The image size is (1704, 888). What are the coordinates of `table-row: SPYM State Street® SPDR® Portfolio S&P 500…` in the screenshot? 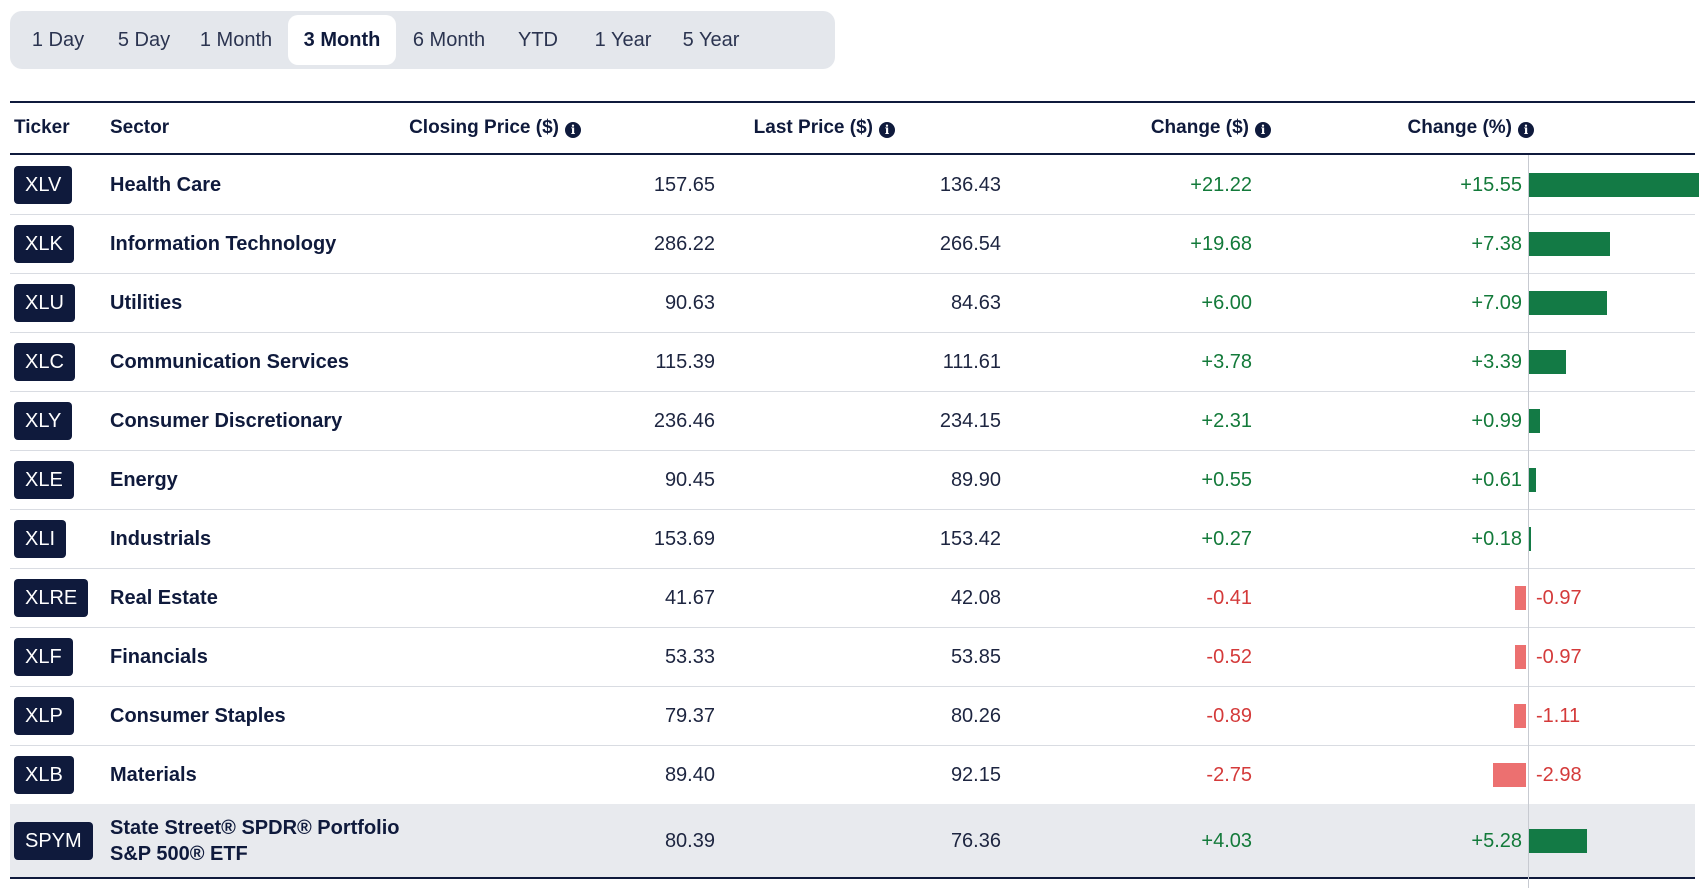 It's located at (852, 841).